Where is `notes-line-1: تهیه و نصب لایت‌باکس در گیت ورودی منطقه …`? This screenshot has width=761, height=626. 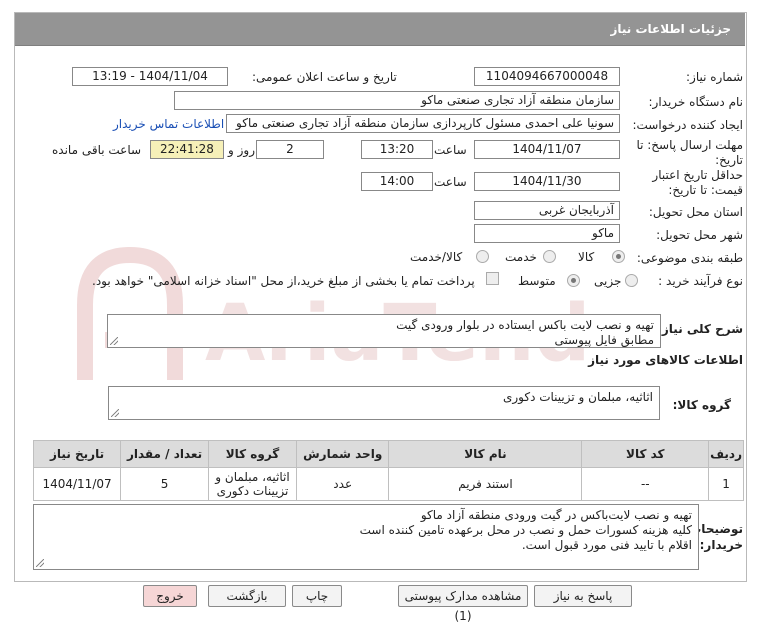 notes-line-1: تهیه و نصب لایت‌باکس در گیت ورودی منطقه … is located at coordinates (556, 515).